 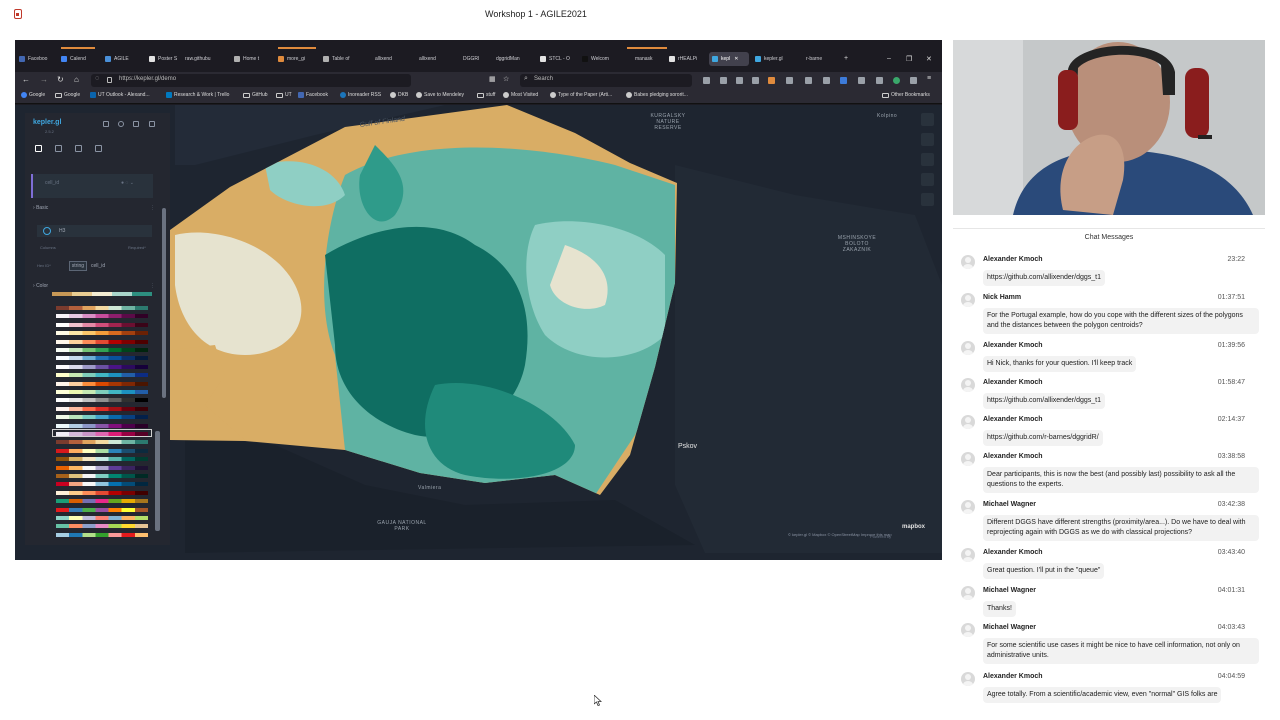 What do you see at coordinates (516, 59) in the screenshot?
I see `browser-tab: dggridMan` at bounding box center [516, 59].